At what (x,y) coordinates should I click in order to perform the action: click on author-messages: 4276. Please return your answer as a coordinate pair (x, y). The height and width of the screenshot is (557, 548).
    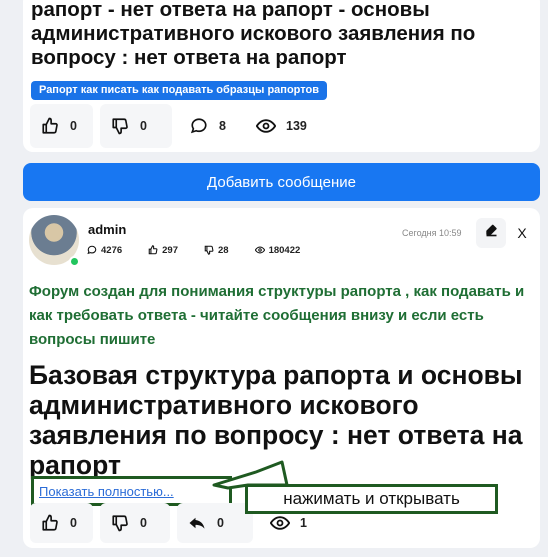
    Looking at the image, I should click on (106, 250).